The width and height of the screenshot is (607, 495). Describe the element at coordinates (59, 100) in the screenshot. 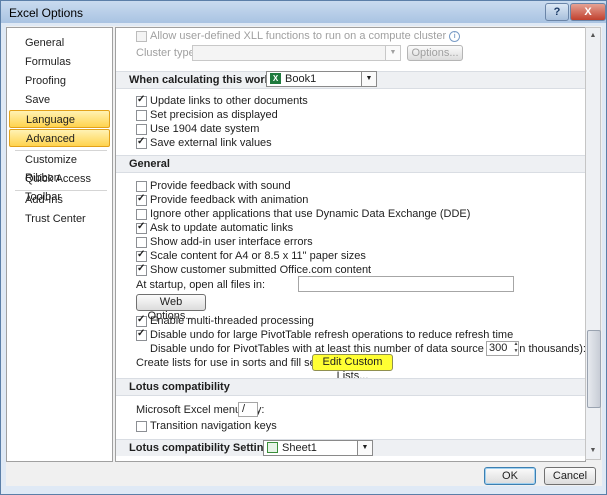

I see `nav-item-save: Save` at that location.